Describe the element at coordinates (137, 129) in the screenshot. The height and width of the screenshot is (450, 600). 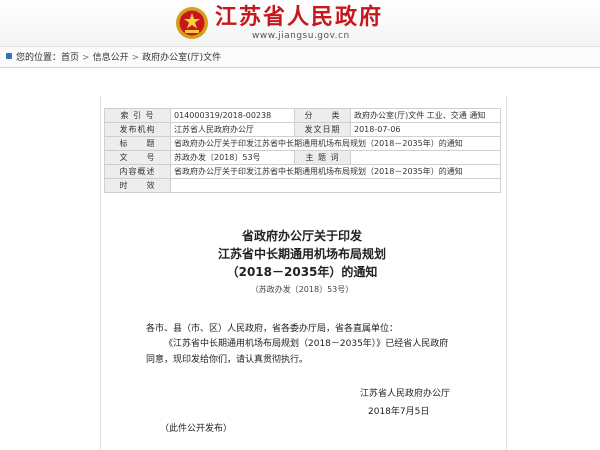
I see `issuer-label: 发布机构` at that location.